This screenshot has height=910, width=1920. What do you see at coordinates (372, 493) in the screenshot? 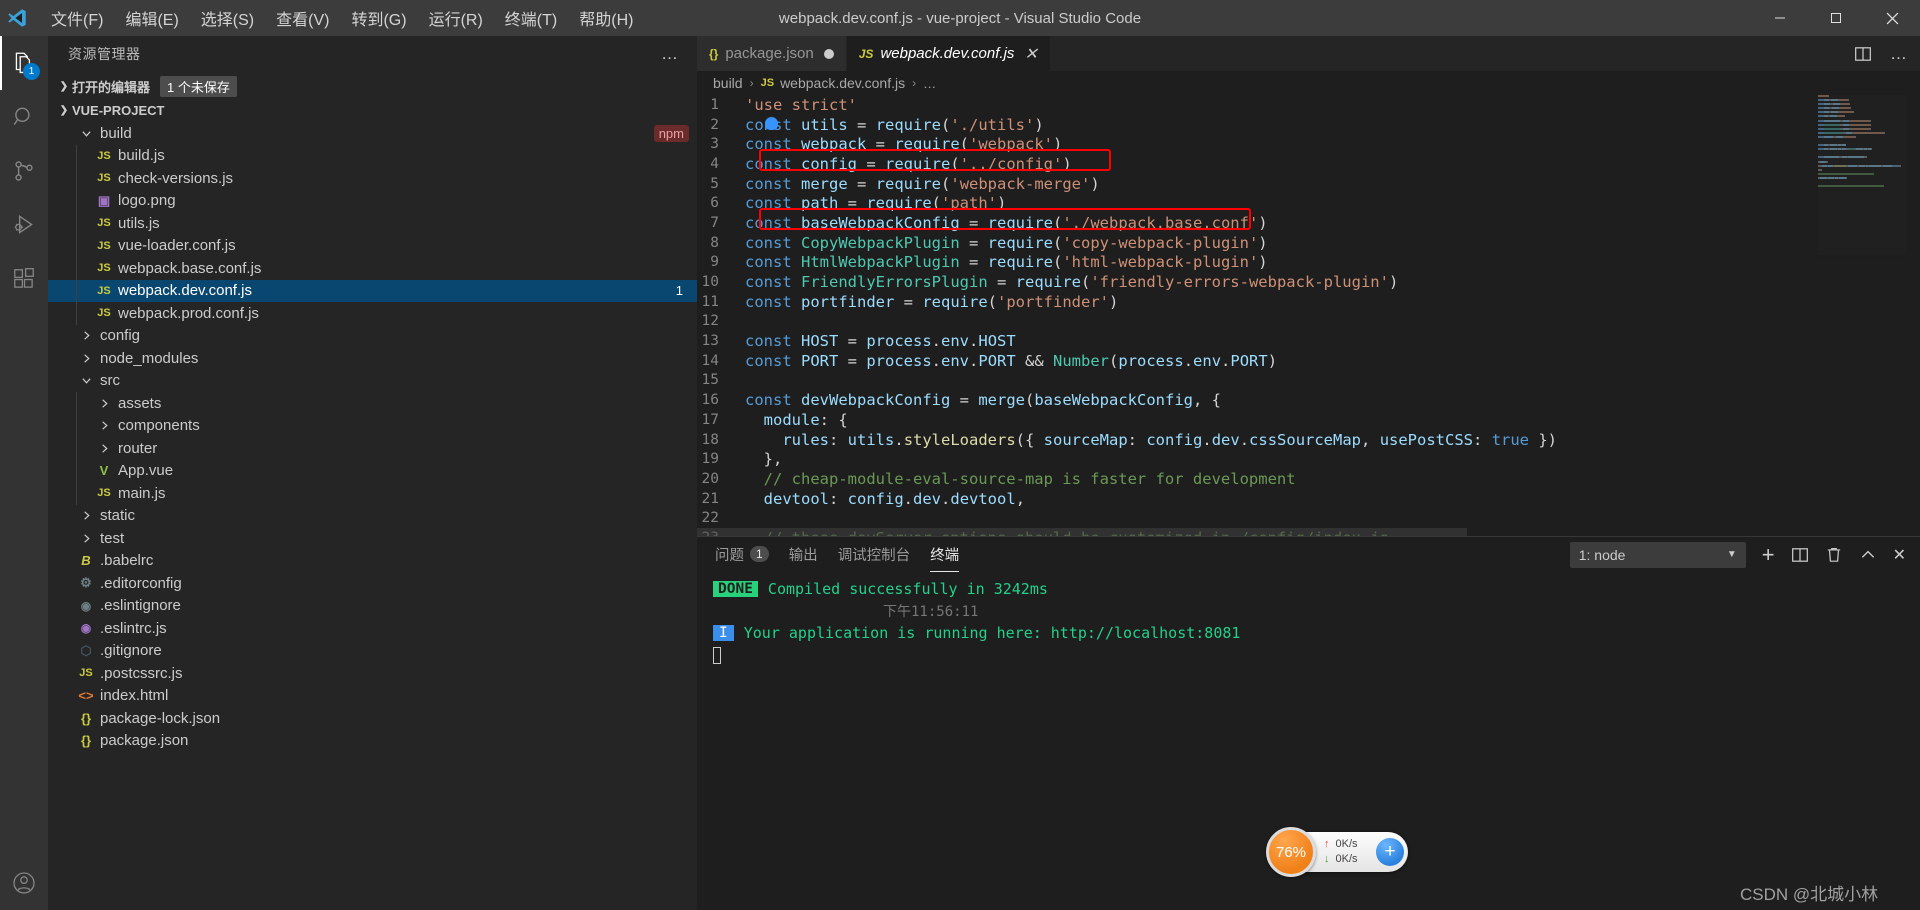
I see `tree-item-main-js: JS main.js` at bounding box center [372, 493].